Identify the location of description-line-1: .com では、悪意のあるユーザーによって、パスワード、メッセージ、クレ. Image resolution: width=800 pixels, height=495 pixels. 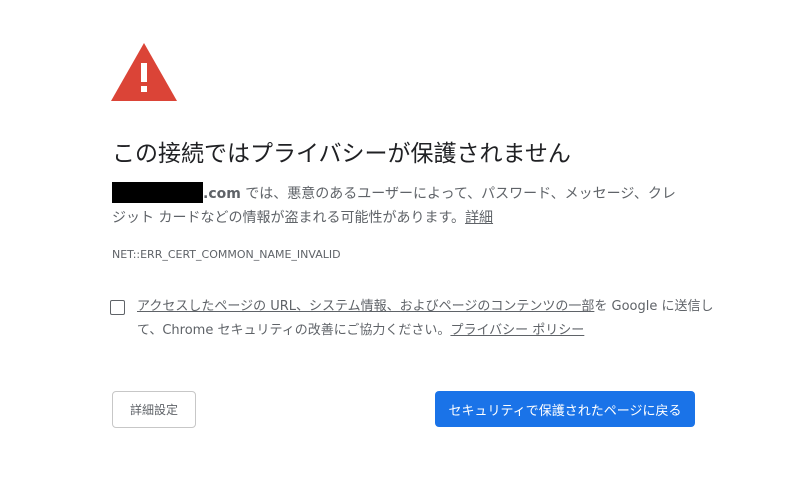
(407, 194).